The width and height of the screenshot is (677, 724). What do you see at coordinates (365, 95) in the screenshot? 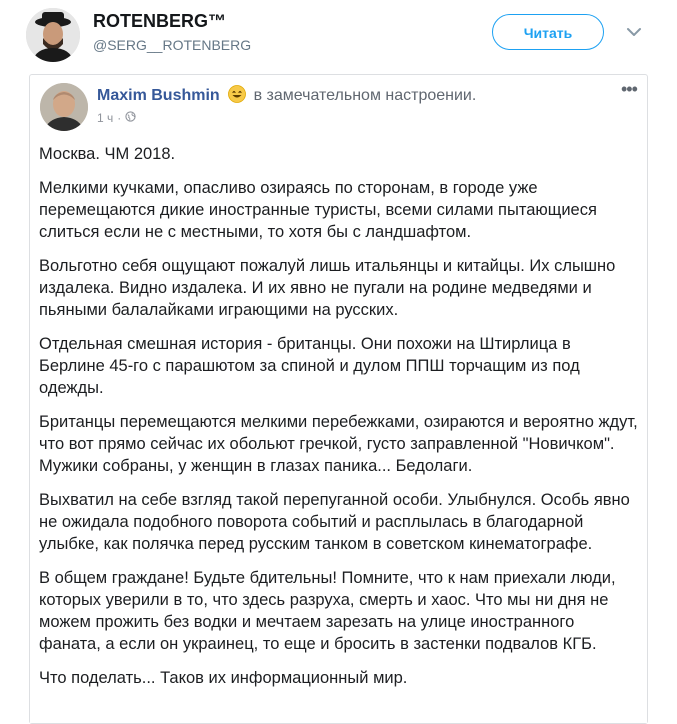
I see `feeling-text: в замечательном настроении.` at bounding box center [365, 95].